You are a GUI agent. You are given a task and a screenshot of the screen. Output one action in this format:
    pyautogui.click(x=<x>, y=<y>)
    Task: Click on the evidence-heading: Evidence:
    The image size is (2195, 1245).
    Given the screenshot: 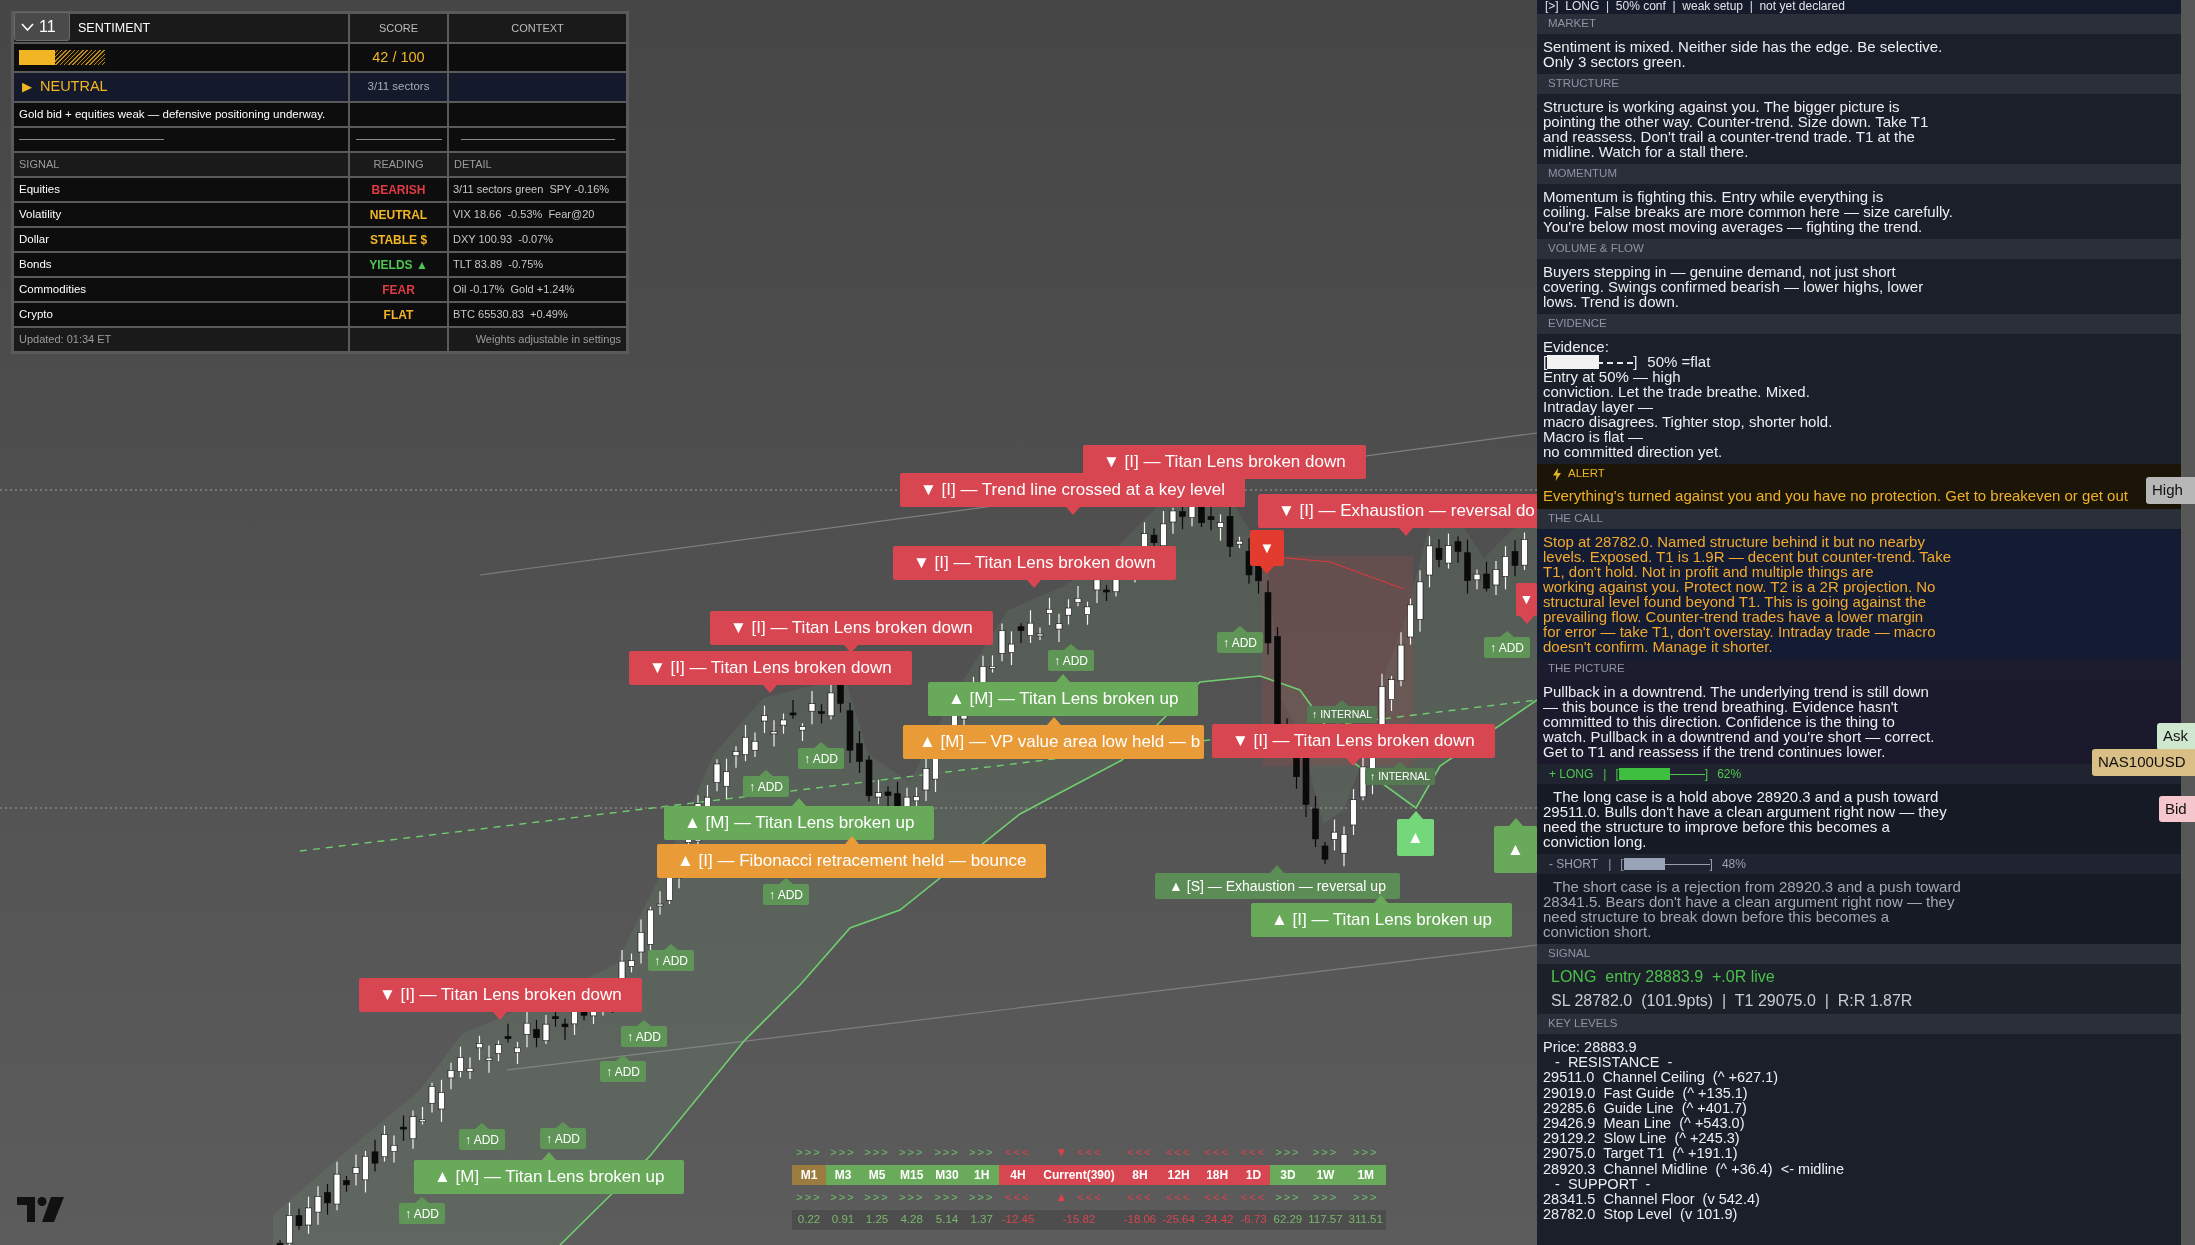 What is the action you would take?
    pyautogui.click(x=1576, y=346)
    